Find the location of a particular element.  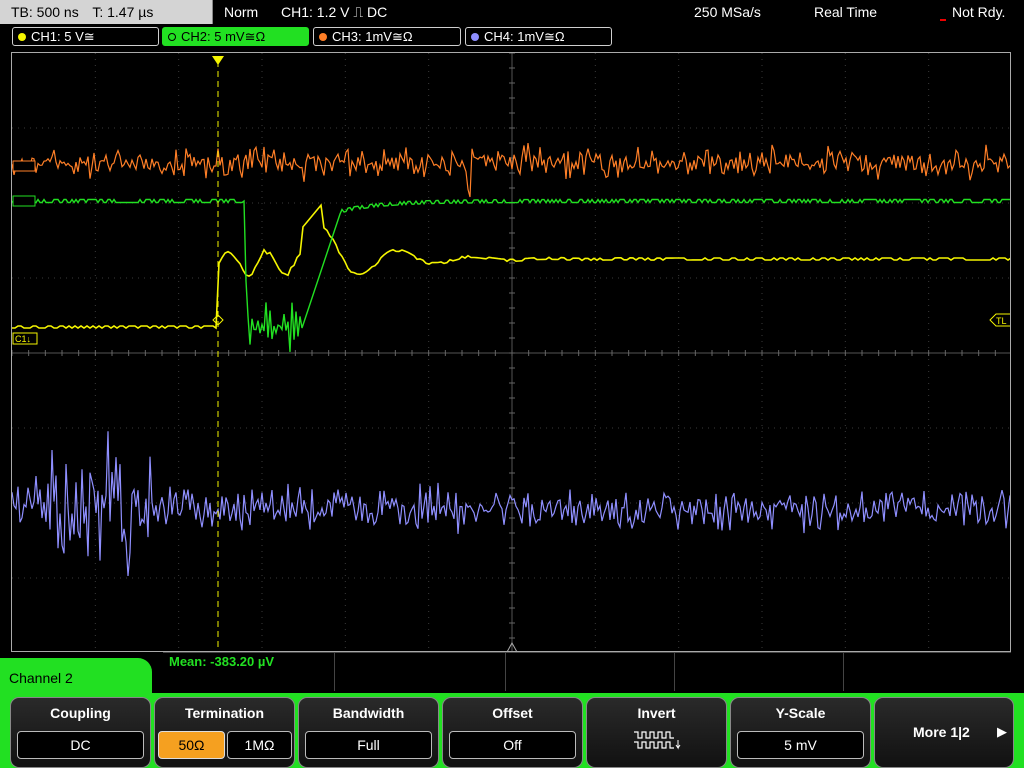

mean-measurement: Mean: -383.20 µV is located at coordinates (221, 661).